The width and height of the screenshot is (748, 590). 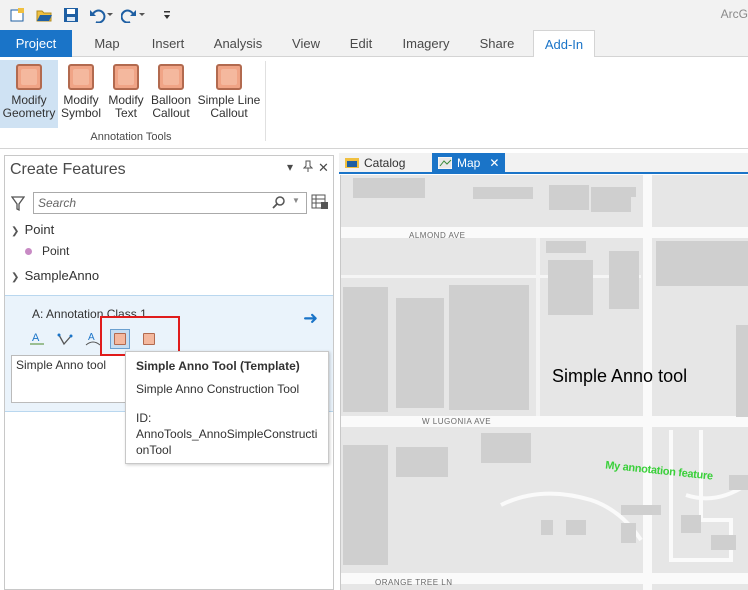 I want to click on redo-icon, so click(x=133, y=15).